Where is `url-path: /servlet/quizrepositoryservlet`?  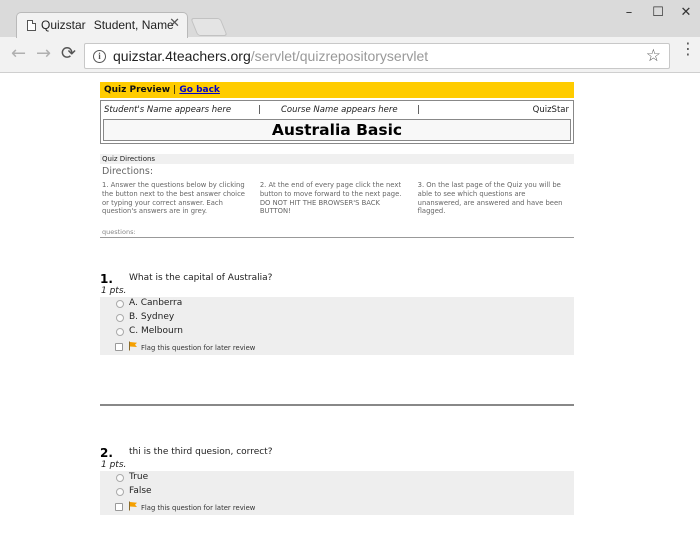 url-path: /servlet/quizrepositoryservlet is located at coordinates (339, 56).